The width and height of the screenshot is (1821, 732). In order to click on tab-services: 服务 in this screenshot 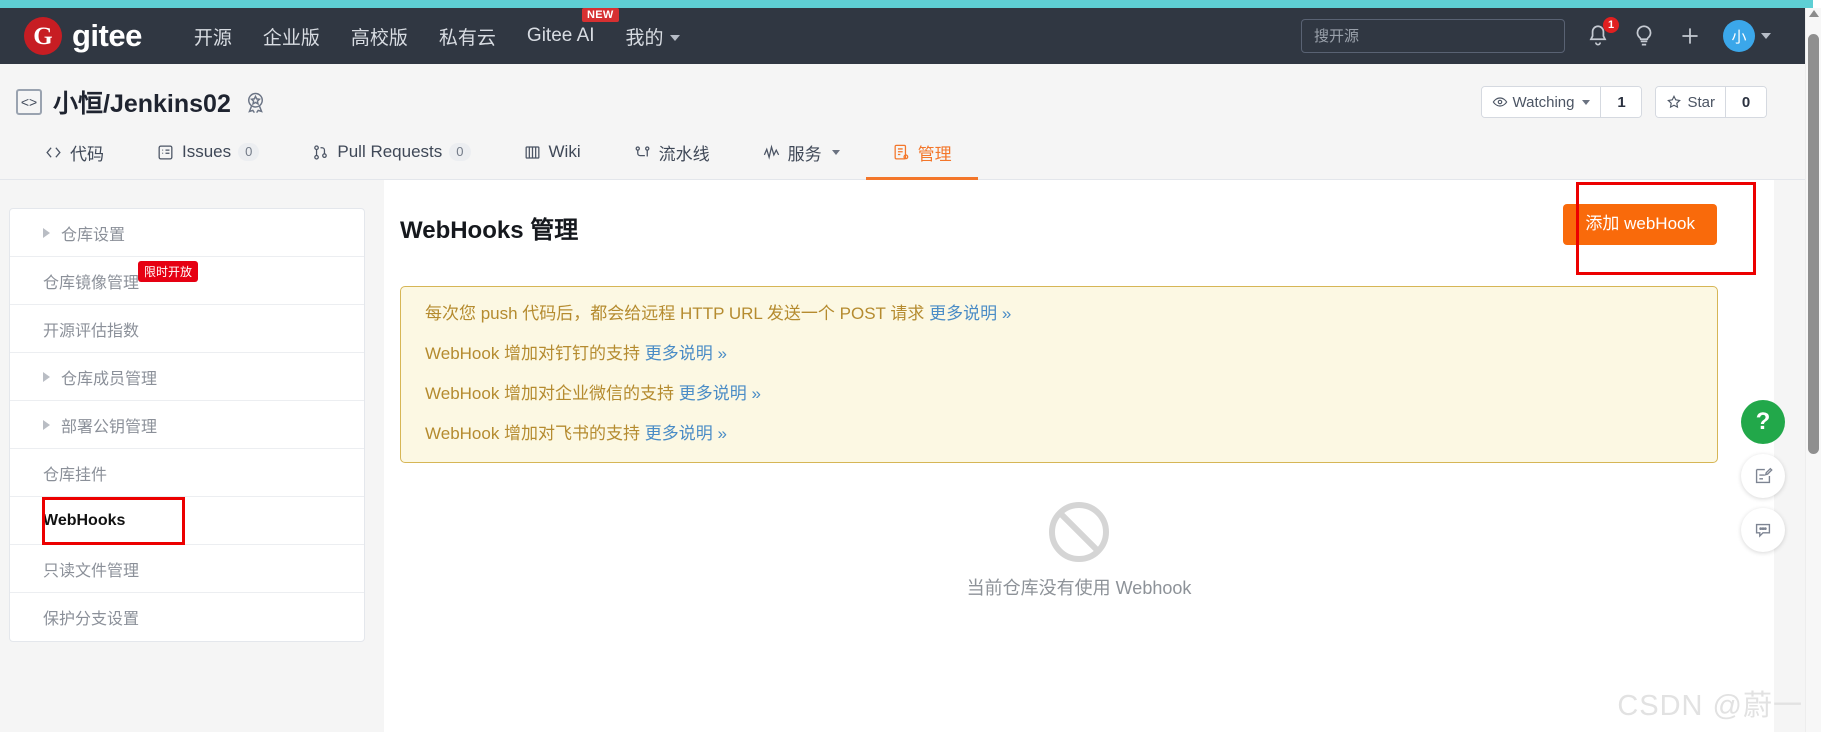, I will do `click(801, 153)`.